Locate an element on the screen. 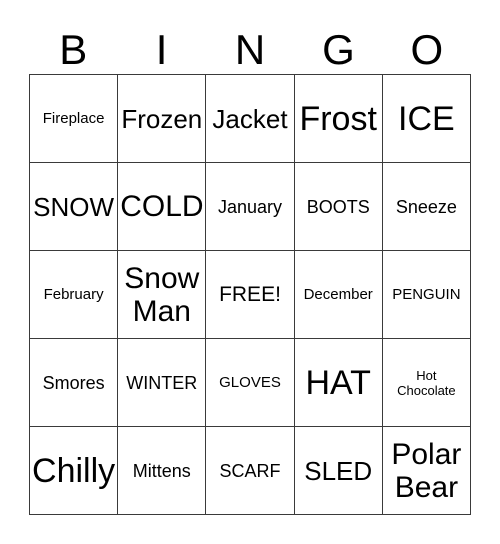  bingo-cell: HAT is located at coordinates (338, 383).